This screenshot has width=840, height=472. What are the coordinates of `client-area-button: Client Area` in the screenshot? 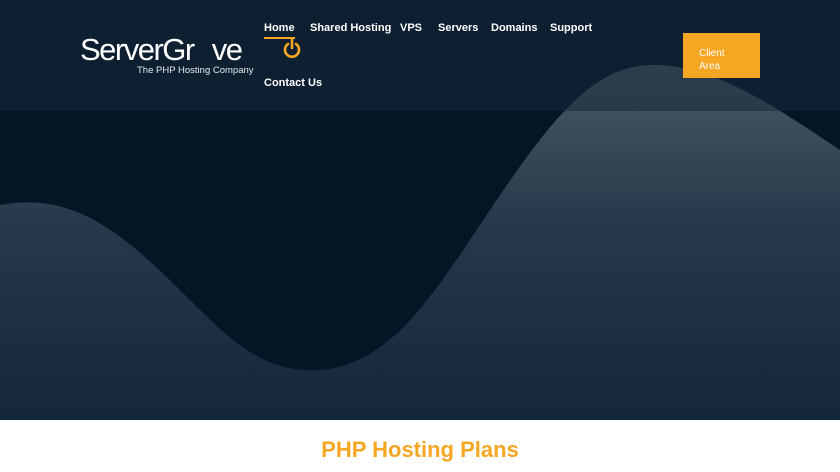 It's located at (721, 55).